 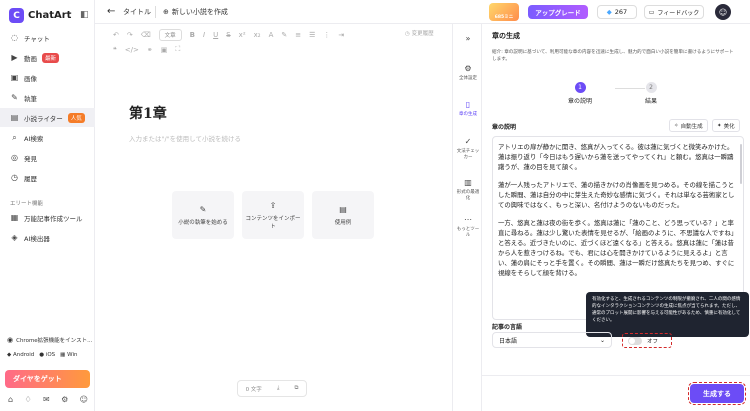 What do you see at coordinates (257, 35) in the screenshot?
I see `subscript-icon: x₂` at bounding box center [257, 35].